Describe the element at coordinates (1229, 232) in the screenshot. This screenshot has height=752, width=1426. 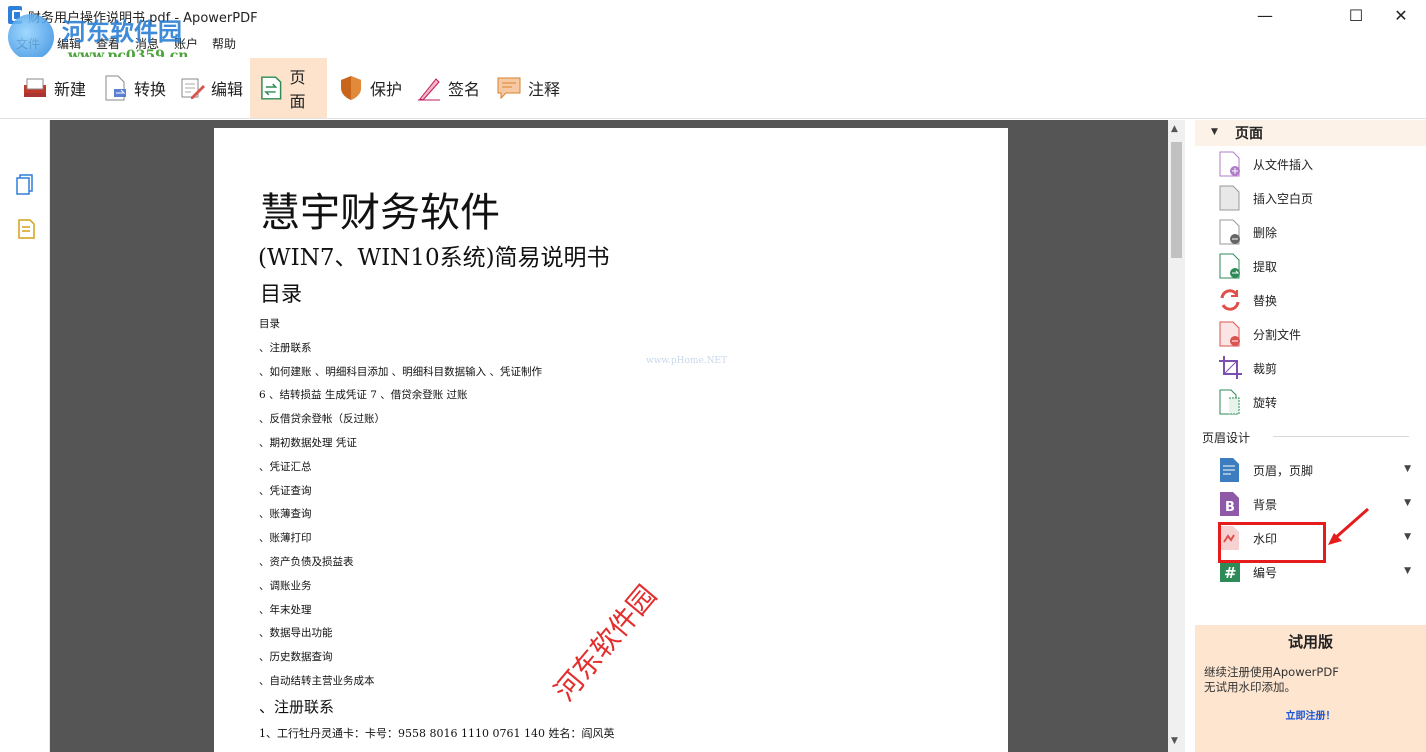
I see `delete-page-icon` at that location.